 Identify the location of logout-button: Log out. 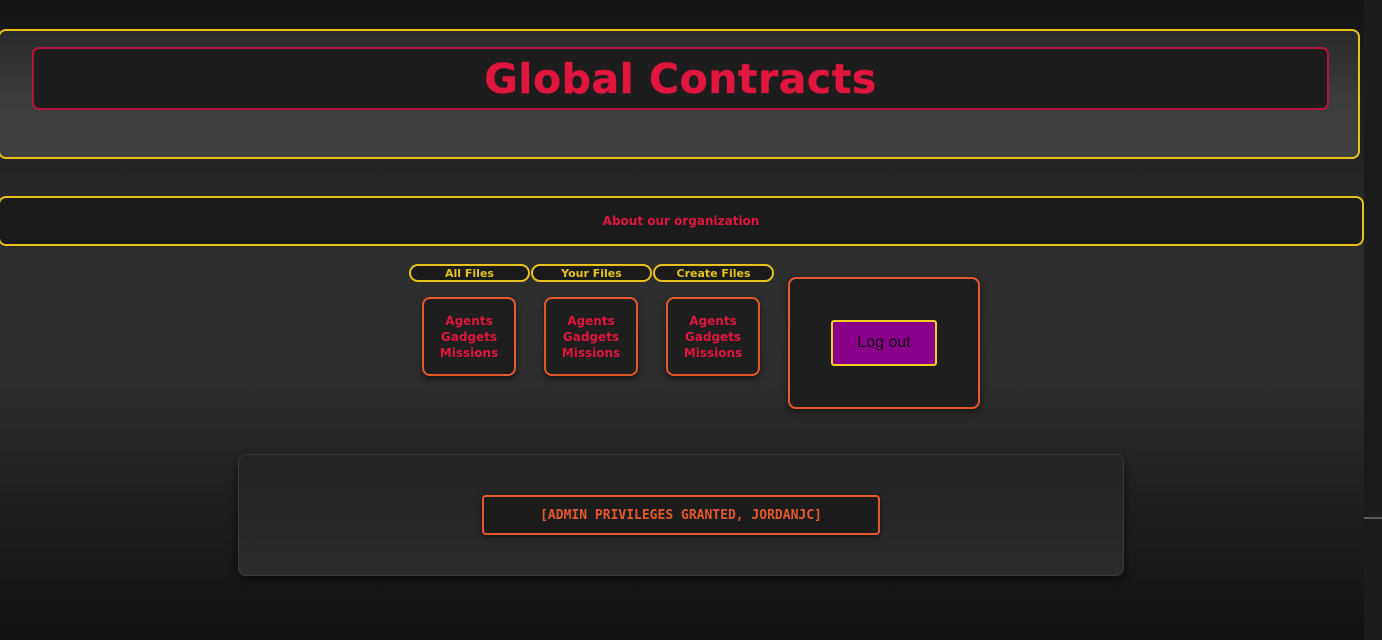
(884, 343).